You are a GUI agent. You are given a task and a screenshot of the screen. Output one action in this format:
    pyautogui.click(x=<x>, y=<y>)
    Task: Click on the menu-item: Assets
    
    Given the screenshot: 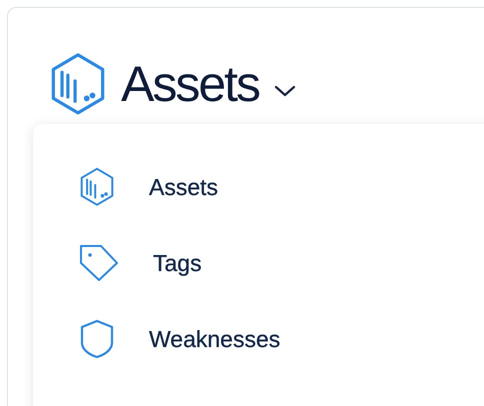 What is the action you would take?
    pyautogui.click(x=258, y=187)
    